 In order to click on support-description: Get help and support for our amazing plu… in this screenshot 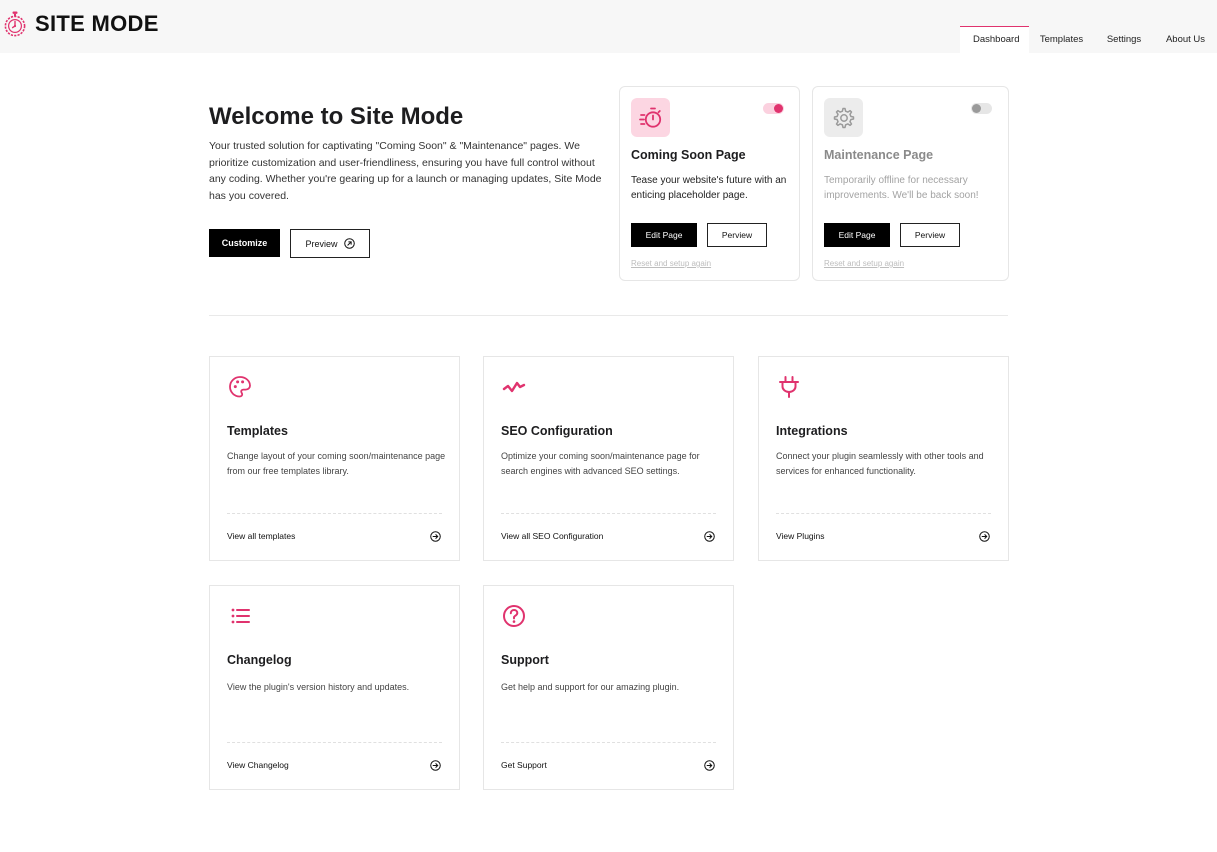, I will do `click(590, 687)`.